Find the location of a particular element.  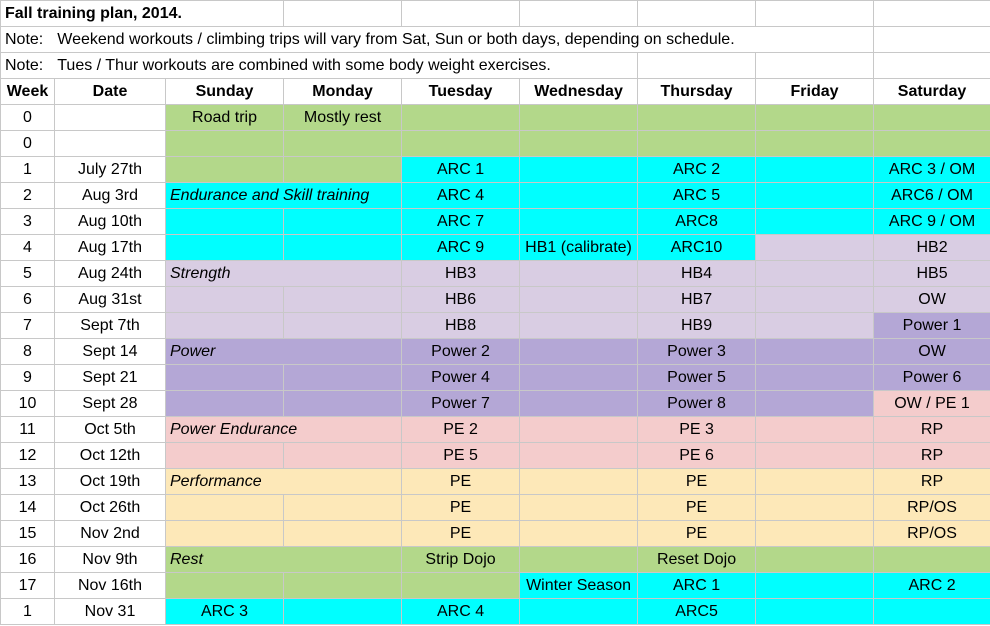

week-cell: 14 is located at coordinates (27, 507).